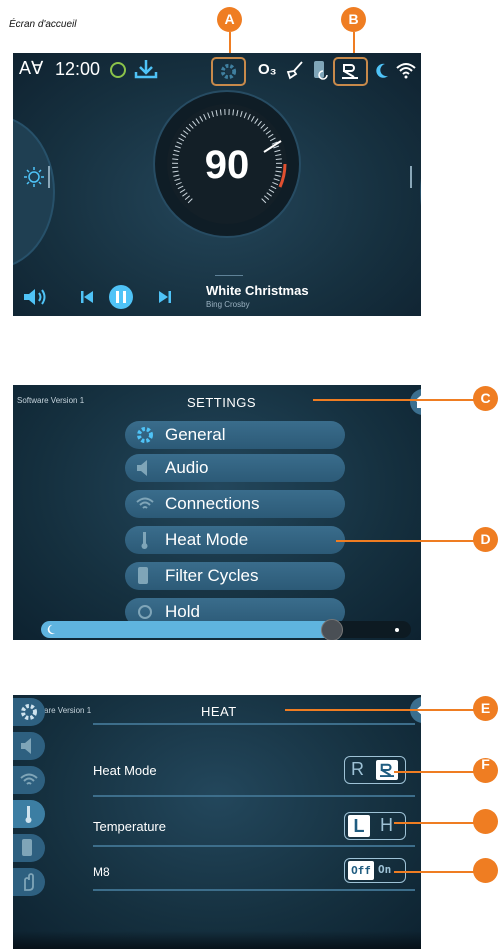 The image size is (504, 949). Describe the element at coordinates (125, 770) in the screenshot. I see `heat-mode-label: Heat Mode` at that location.